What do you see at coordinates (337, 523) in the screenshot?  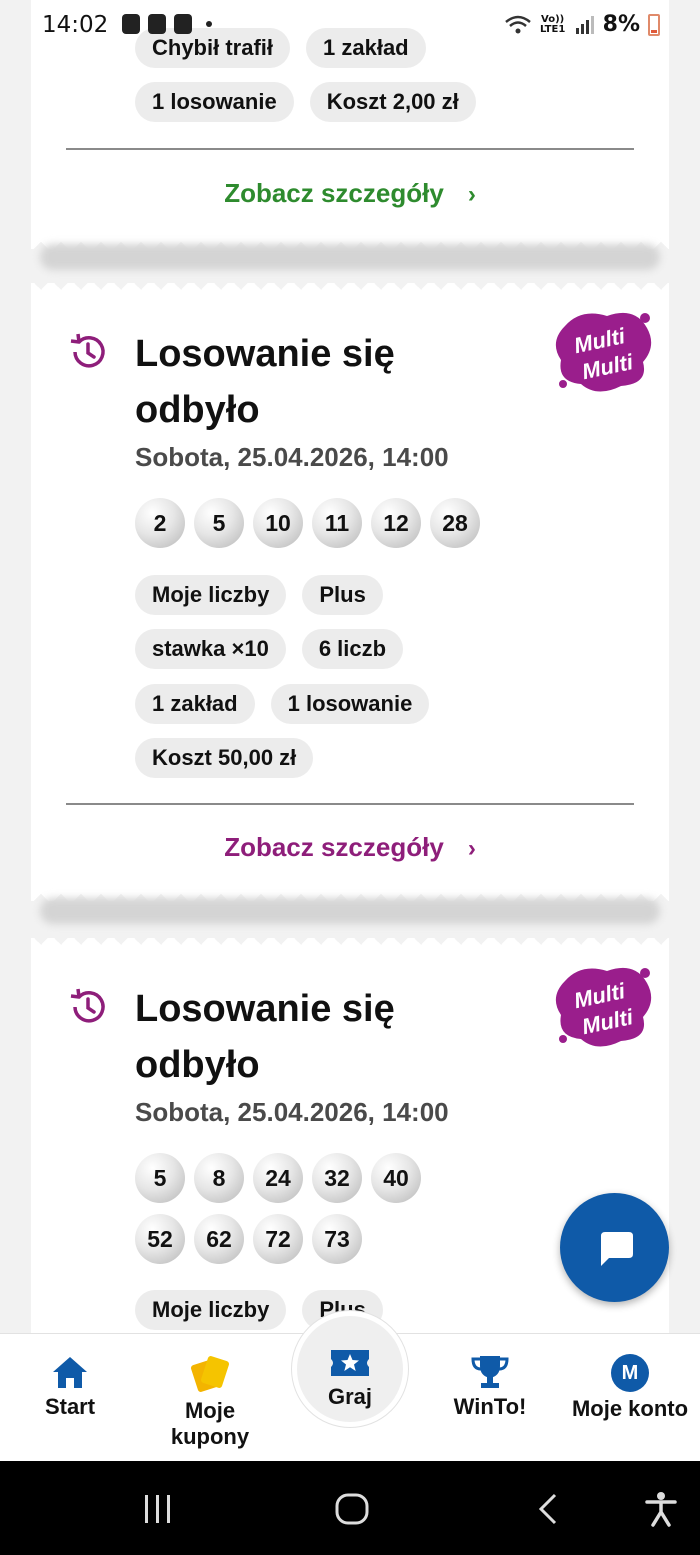 I see `number-ball: 11` at bounding box center [337, 523].